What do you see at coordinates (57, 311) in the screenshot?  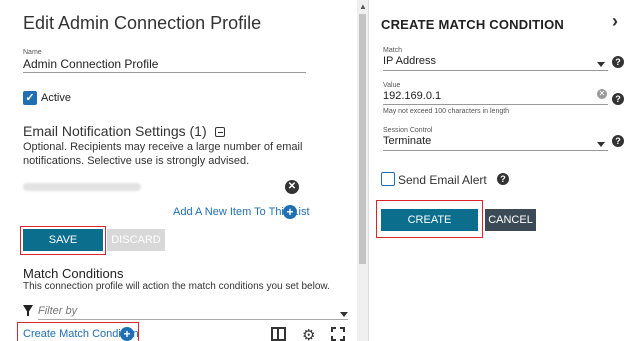 I see `filter-input: Filter by` at bounding box center [57, 311].